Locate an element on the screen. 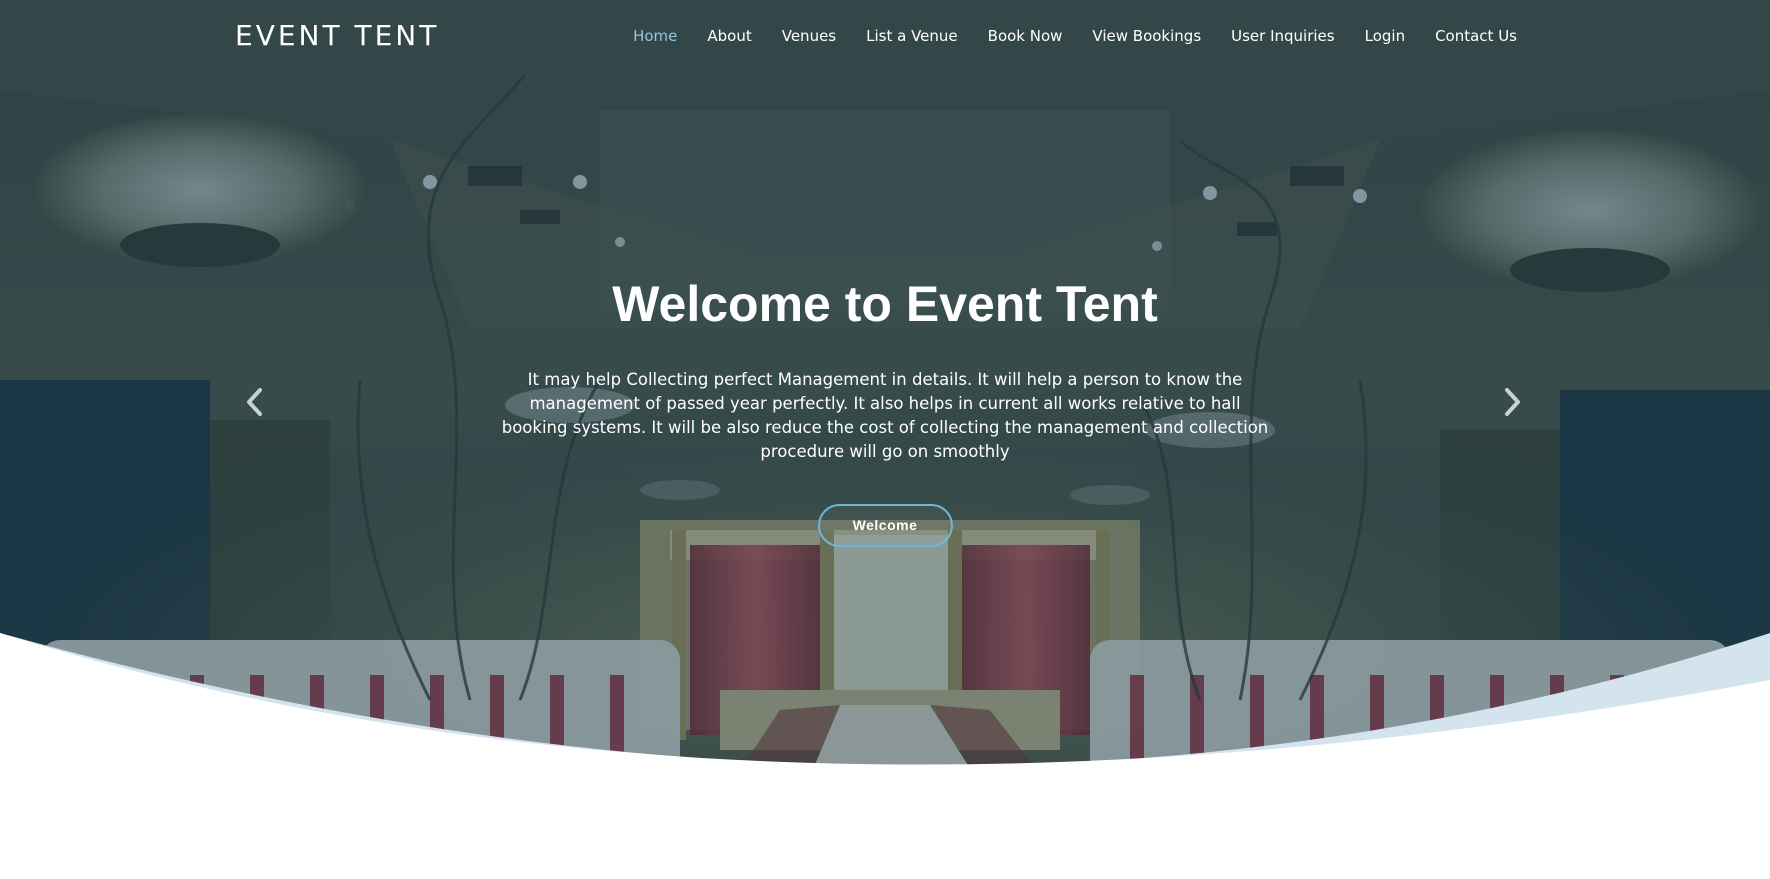 This screenshot has width=1770, height=879. nav-item-venues: Venues is located at coordinates (809, 36).